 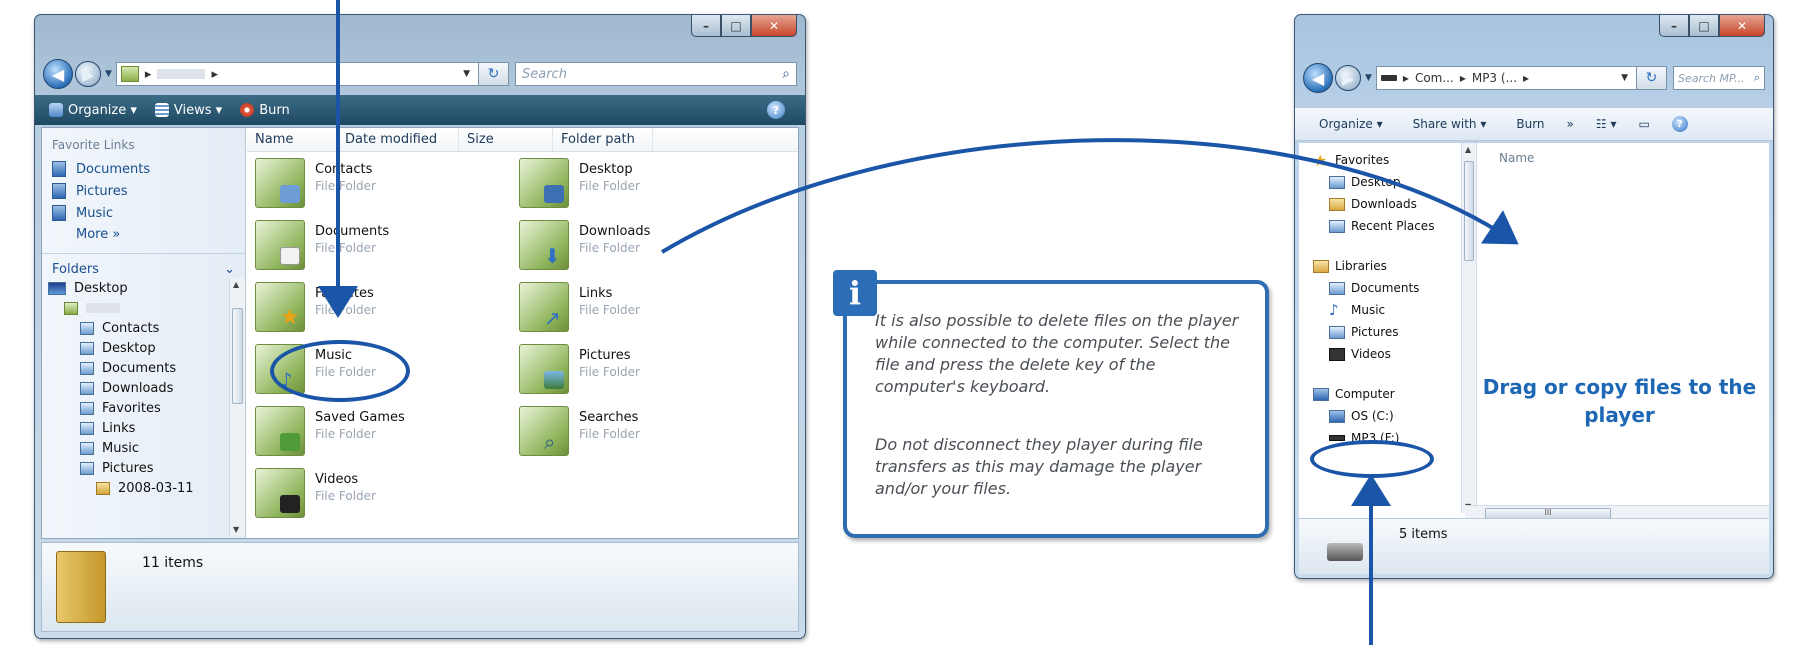 What do you see at coordinates (340, 371) in the screenshot?
I see `highlight-music-folder` at bounding box center [340, 371].